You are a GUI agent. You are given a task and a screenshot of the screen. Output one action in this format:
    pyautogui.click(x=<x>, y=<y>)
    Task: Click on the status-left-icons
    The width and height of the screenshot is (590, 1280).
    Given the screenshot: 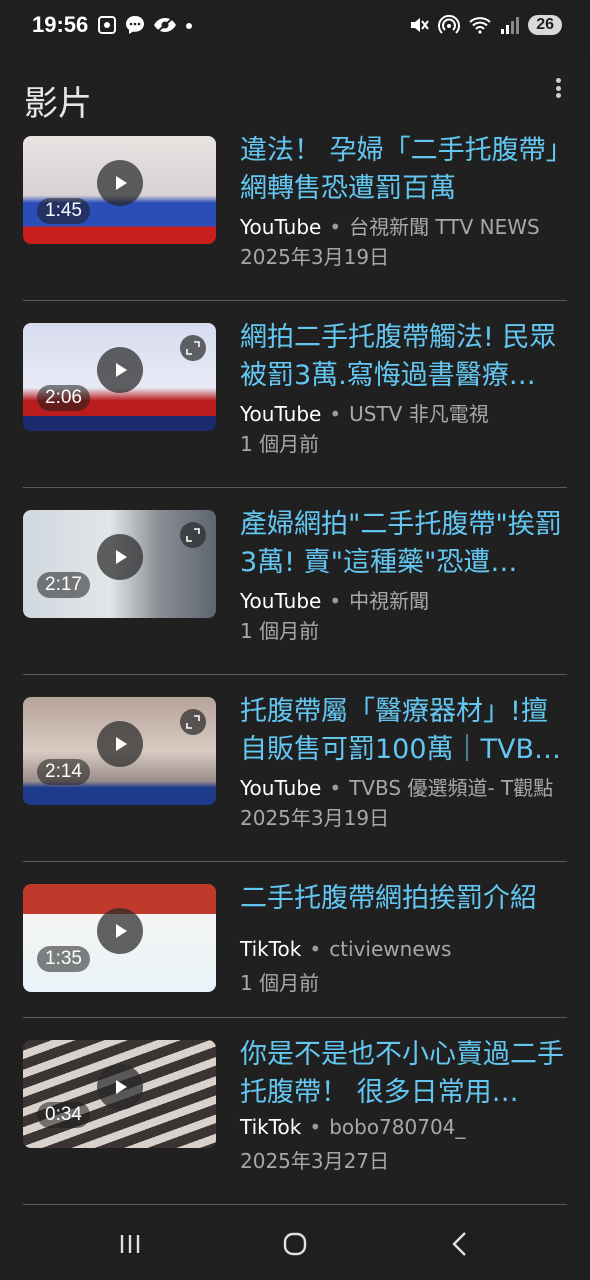 What is the action you would take?
    pyautogui.click(x=145, y=25)
    